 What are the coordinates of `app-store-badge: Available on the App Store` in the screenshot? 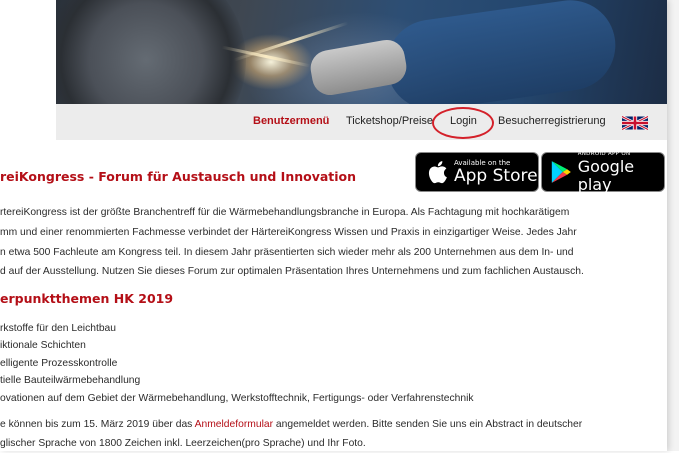 It's located at (477, 172).